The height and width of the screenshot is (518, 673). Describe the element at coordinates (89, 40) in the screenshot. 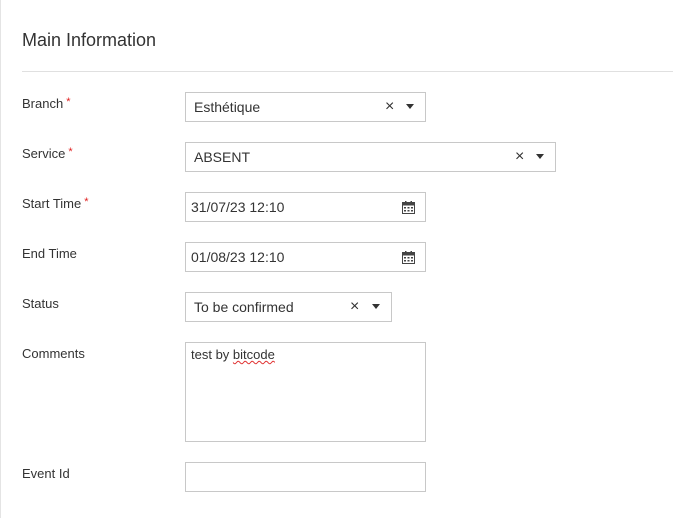

I see `section-title: Main Information` at that location.